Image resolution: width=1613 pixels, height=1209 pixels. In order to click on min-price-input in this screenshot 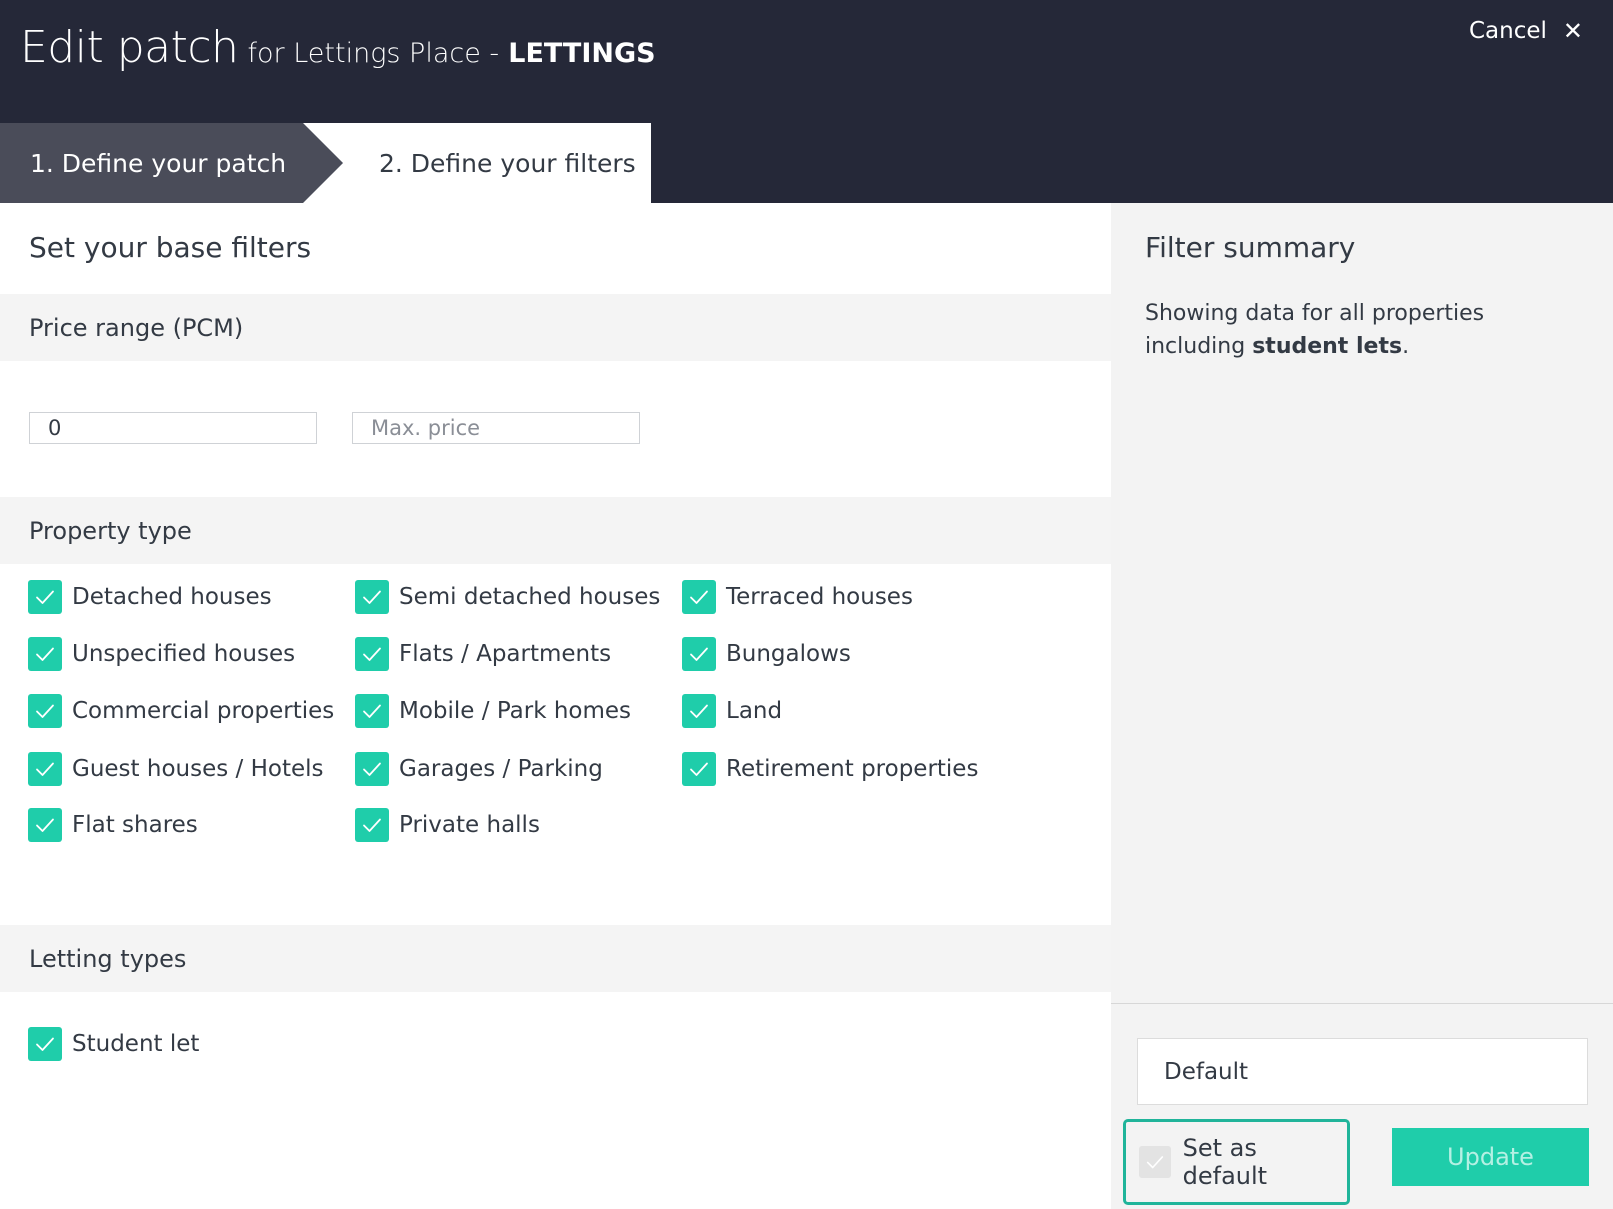, I will do `click(173, 428)`.